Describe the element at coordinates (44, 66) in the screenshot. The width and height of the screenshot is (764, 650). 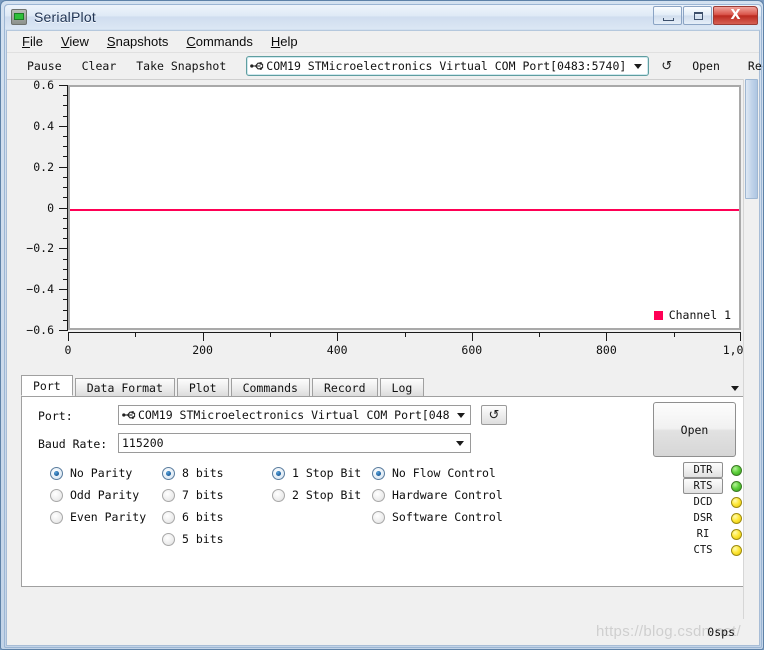
I see `pause-button: Pause` at that location.